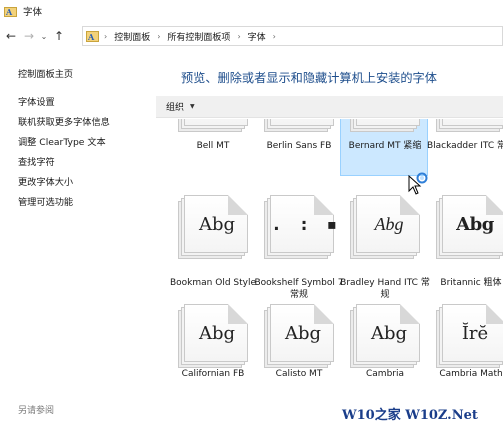 This screenshot has height=424, width=503. I want to click on font-preview-icon: . : ▪ ▪, so click(316, 227).